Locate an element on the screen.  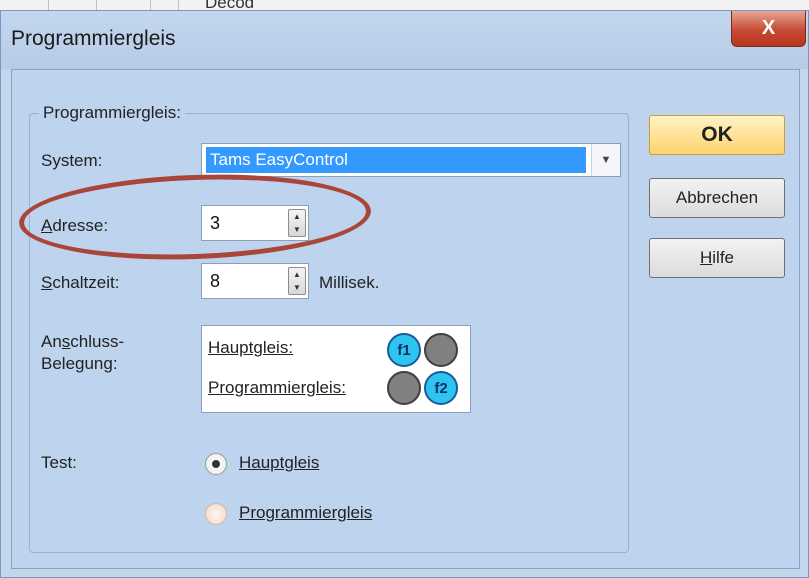
dialog-title: Programmiergleis is located at coordinates (93, 38).